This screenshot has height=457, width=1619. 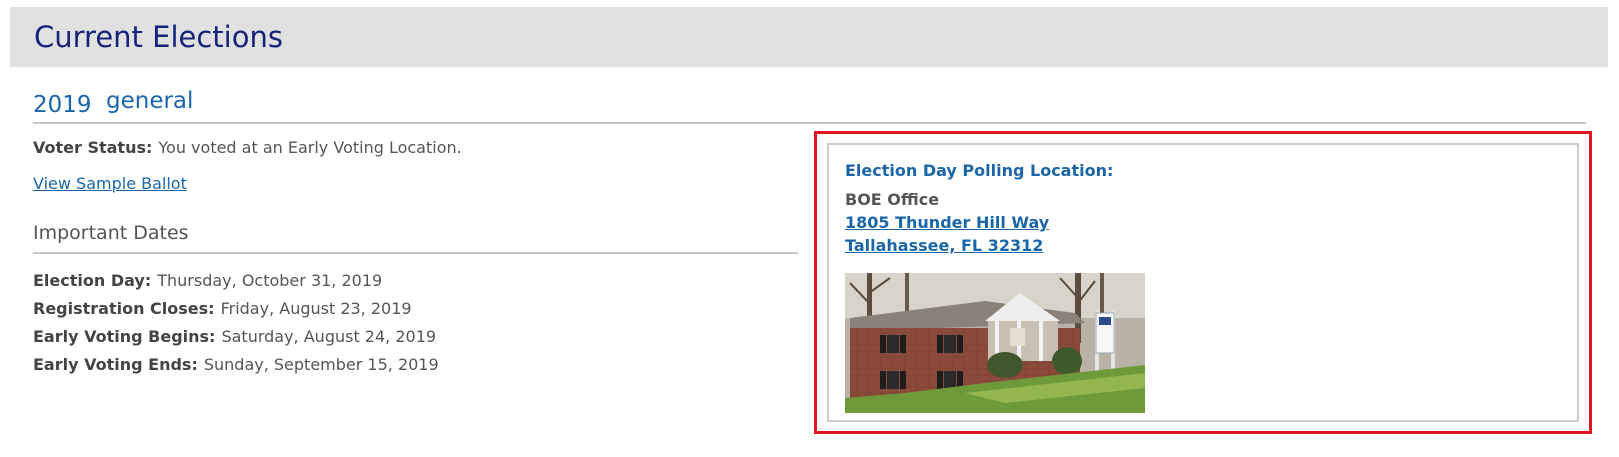 What do you see at coordinates (115, 364) in the screenshot?
I see `date-label: Early Voting Ends:` at bounding box center [115, 364].